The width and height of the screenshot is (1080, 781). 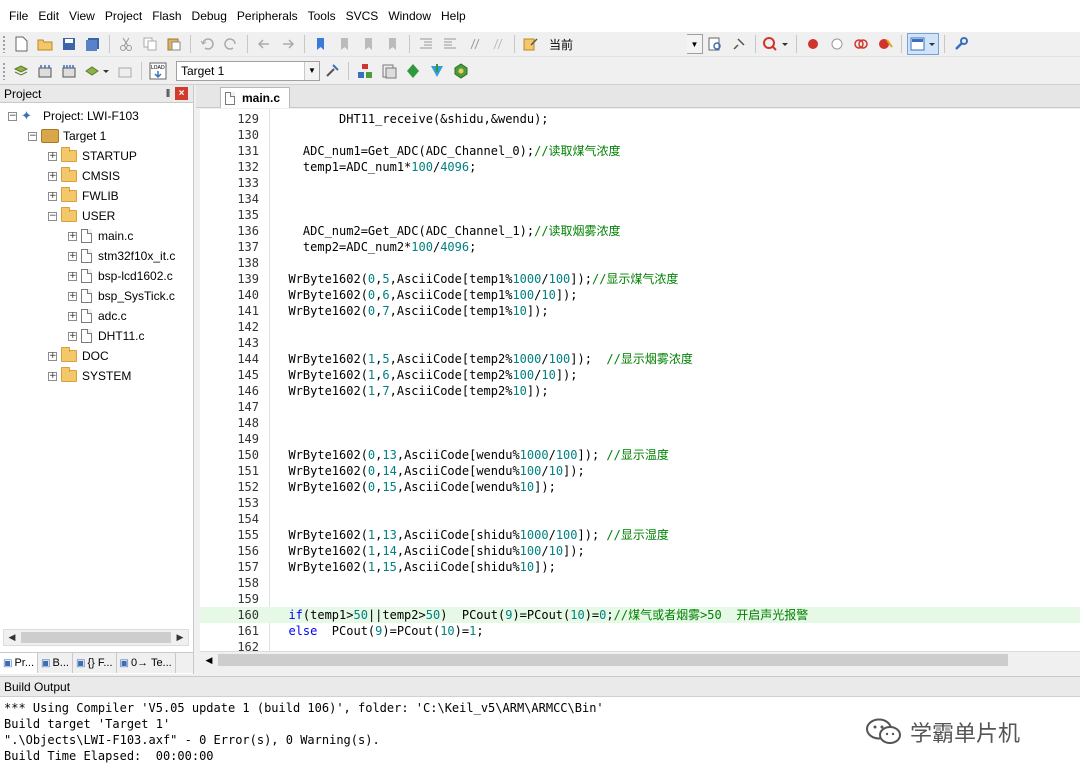 I want to click on code-line: 158, so click(x=640, y=583).